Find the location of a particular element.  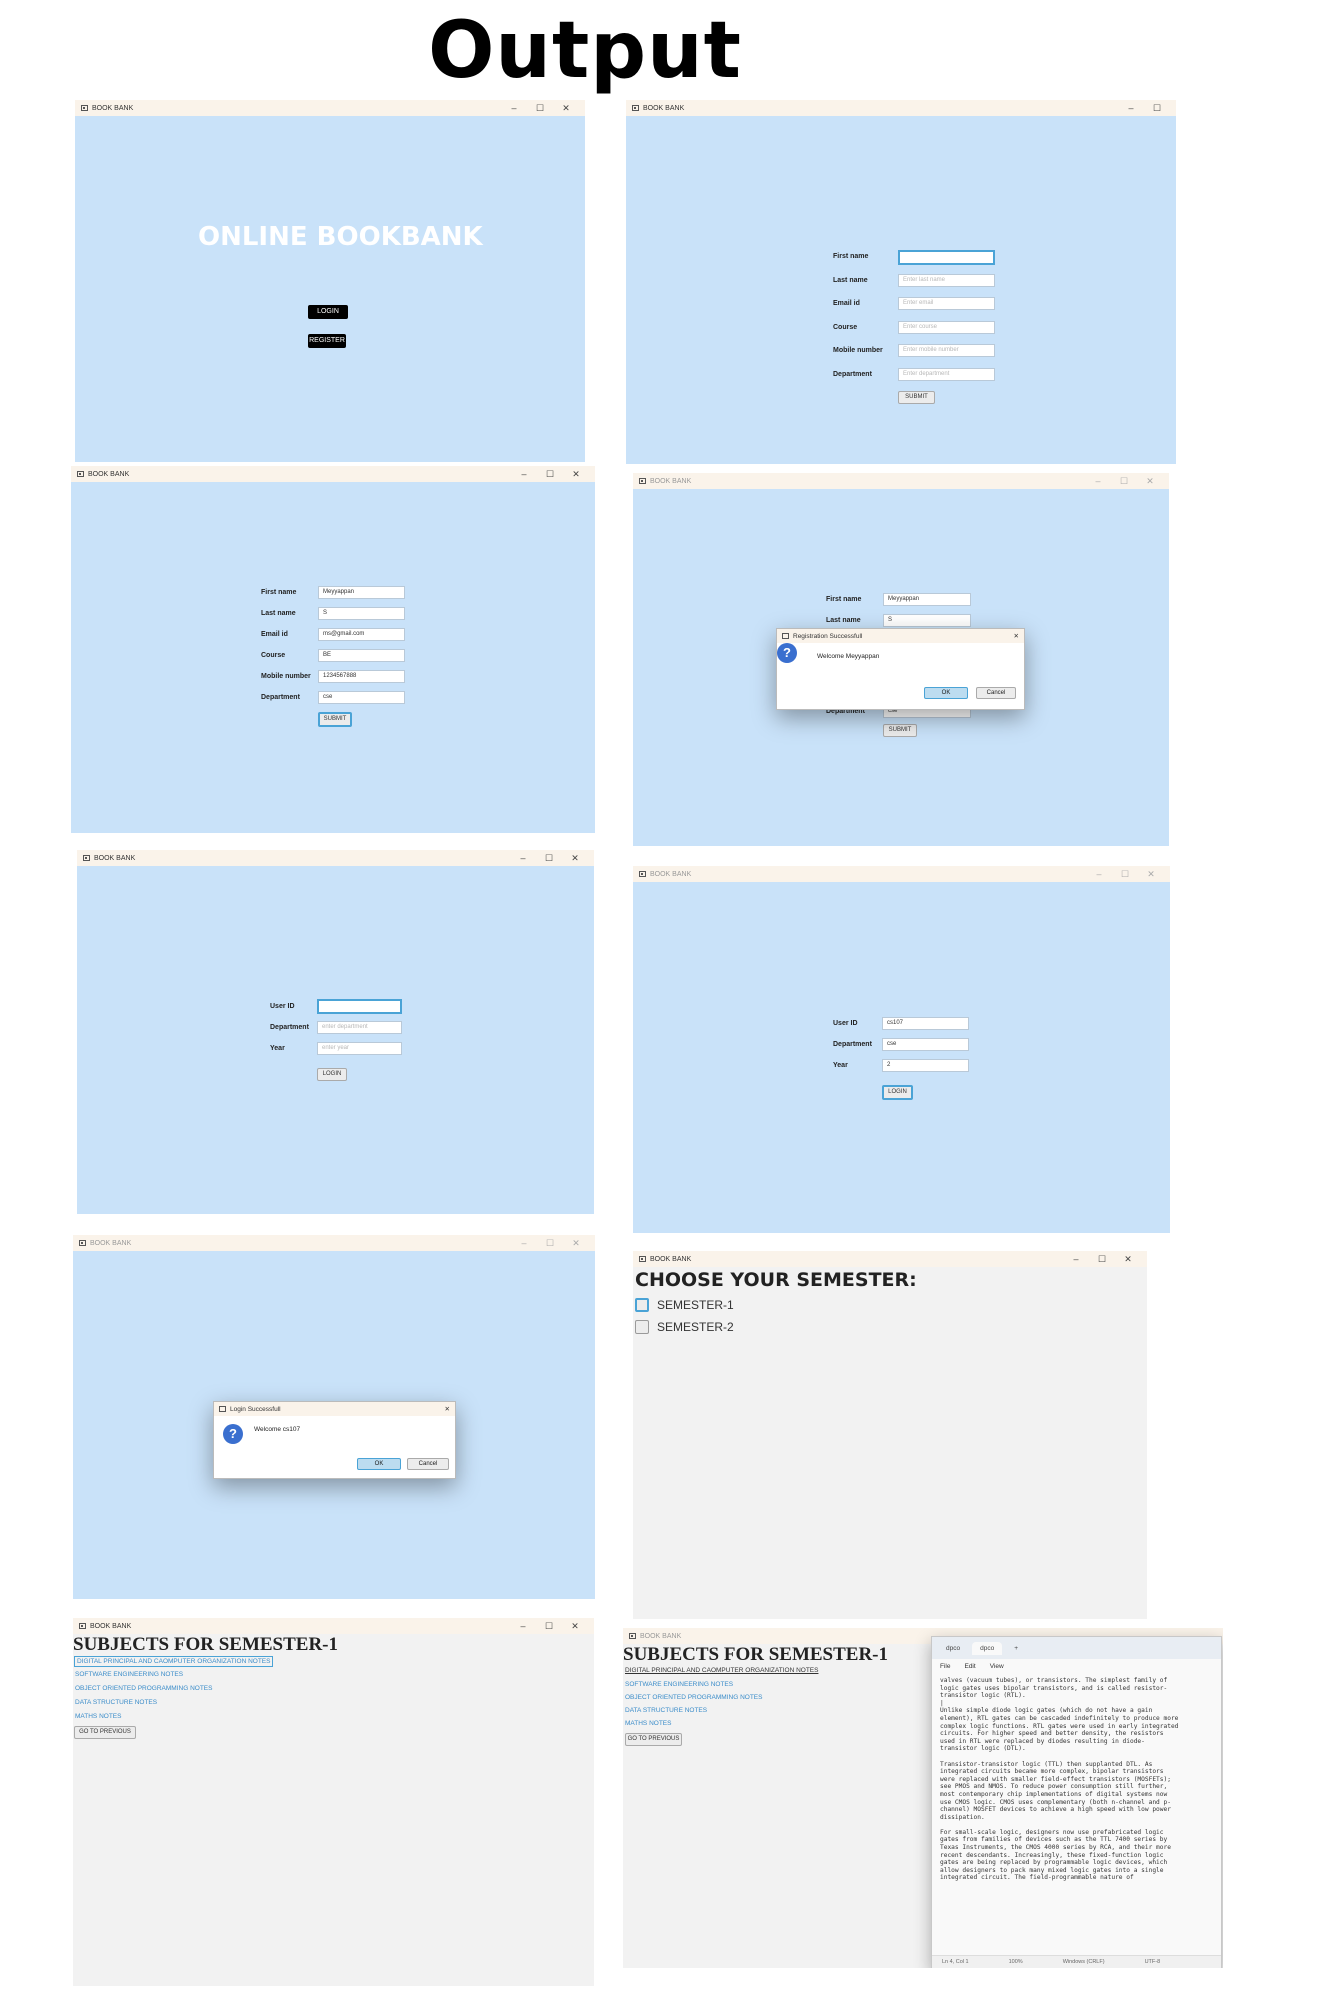

dialog-title: Registration Successfull is located at coordinates (828, 636).